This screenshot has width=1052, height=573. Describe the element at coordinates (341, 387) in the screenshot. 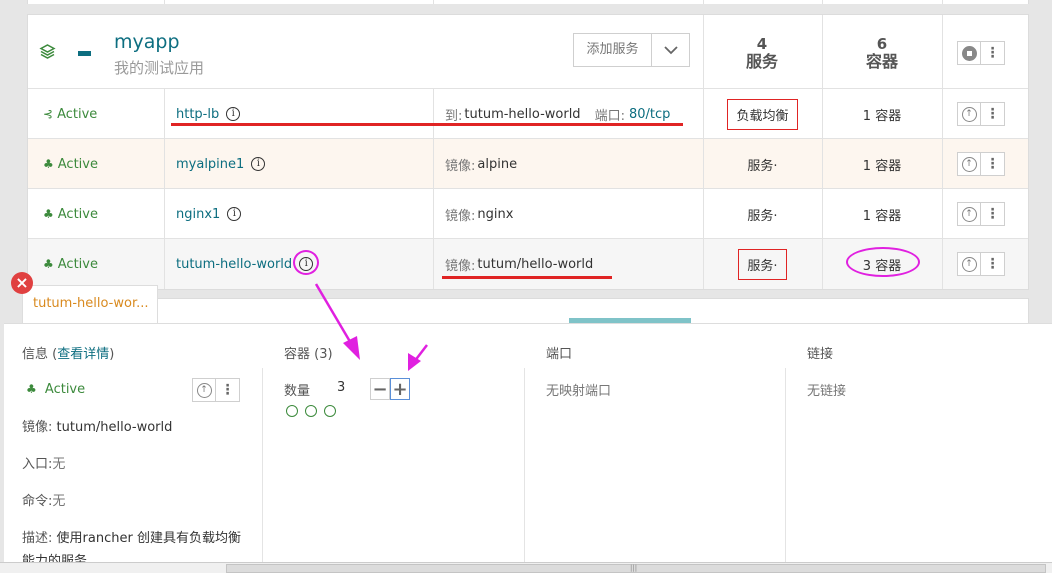

I see `scale-value: 3` at that location.